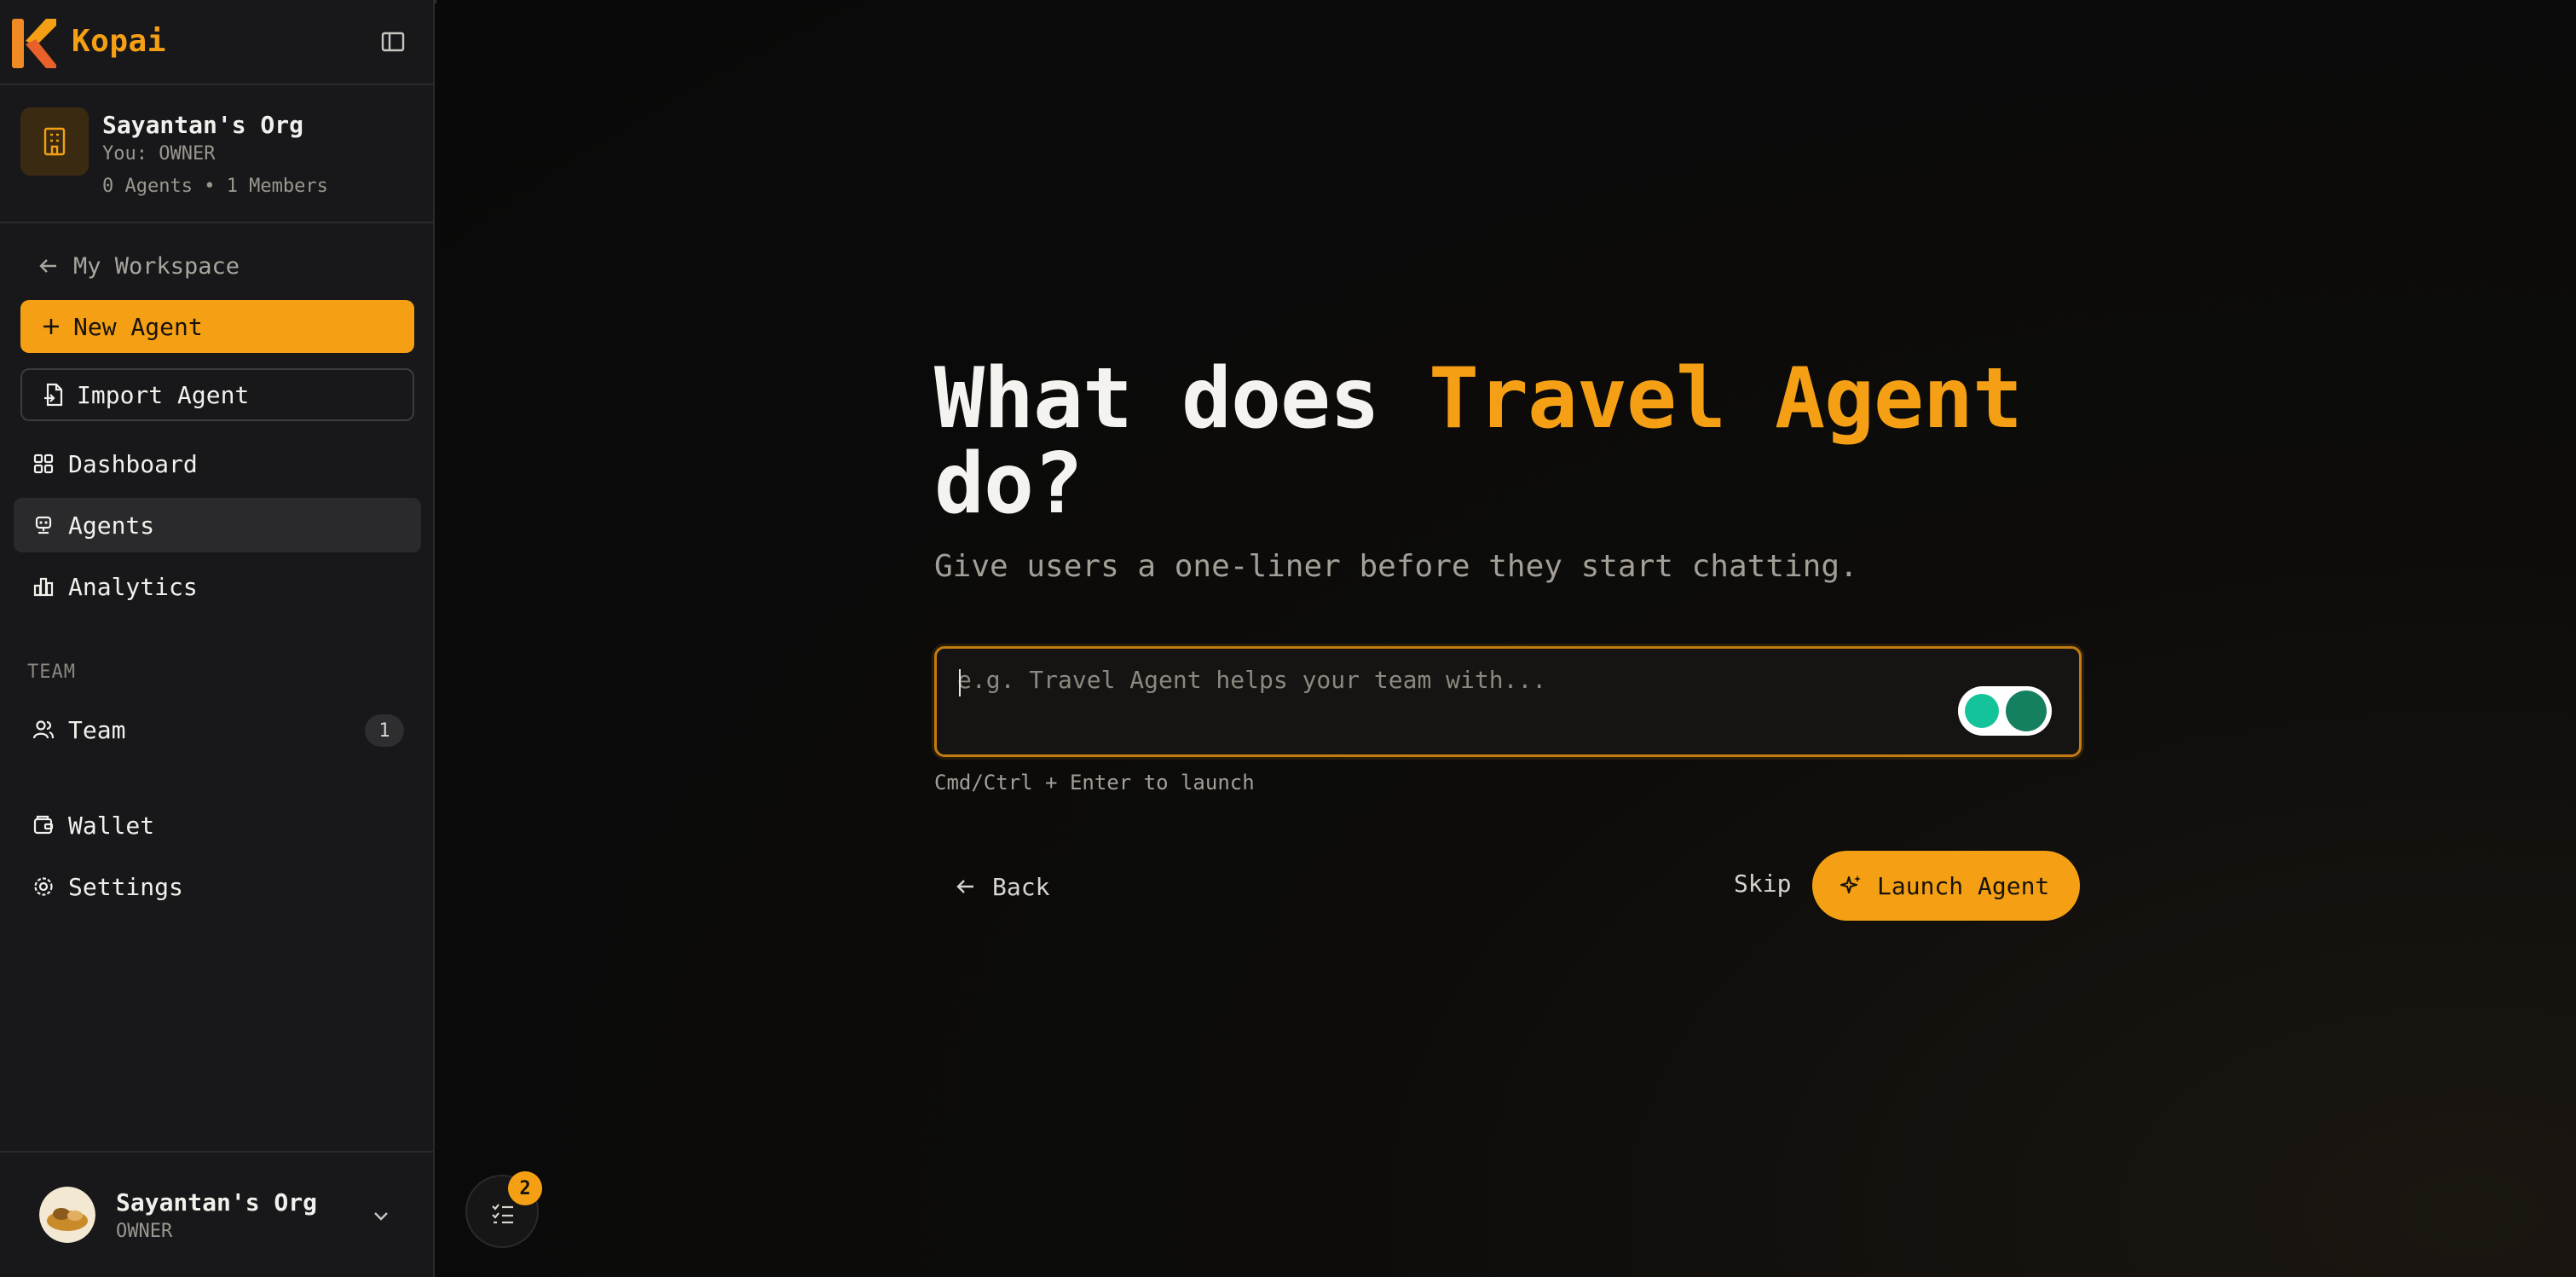  Describe the element at coordinates (111, 825) in the screenshot. I see `sidebar-item-label: Wallet` at that location.